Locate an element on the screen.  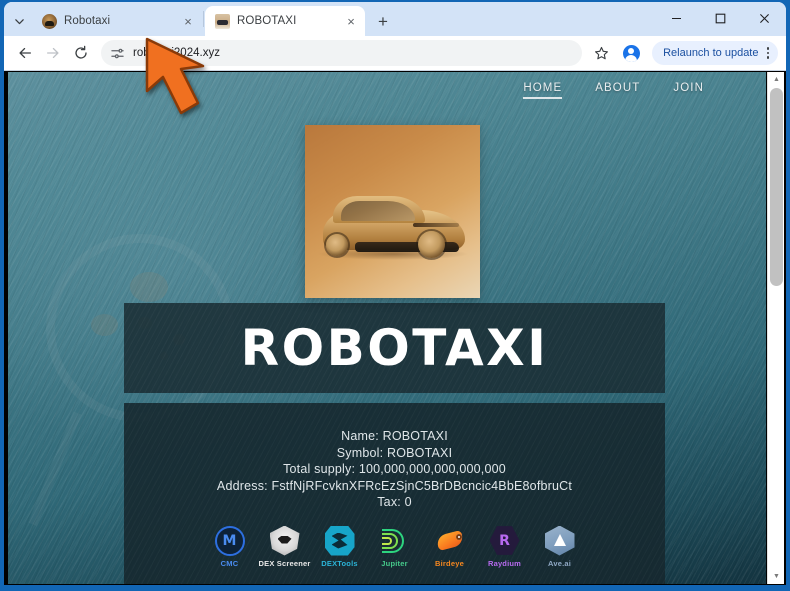
external-links-row: CMC DEX Screener DEXTools Jupiter is located at coordinates (394, 546).